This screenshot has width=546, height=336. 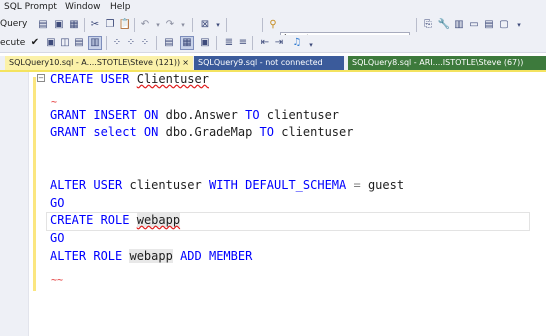 What do you see at coordinates (90, 220) in the screenshot?
I see `keyword: CREATE ROLE` at bounding box center [90, 220].